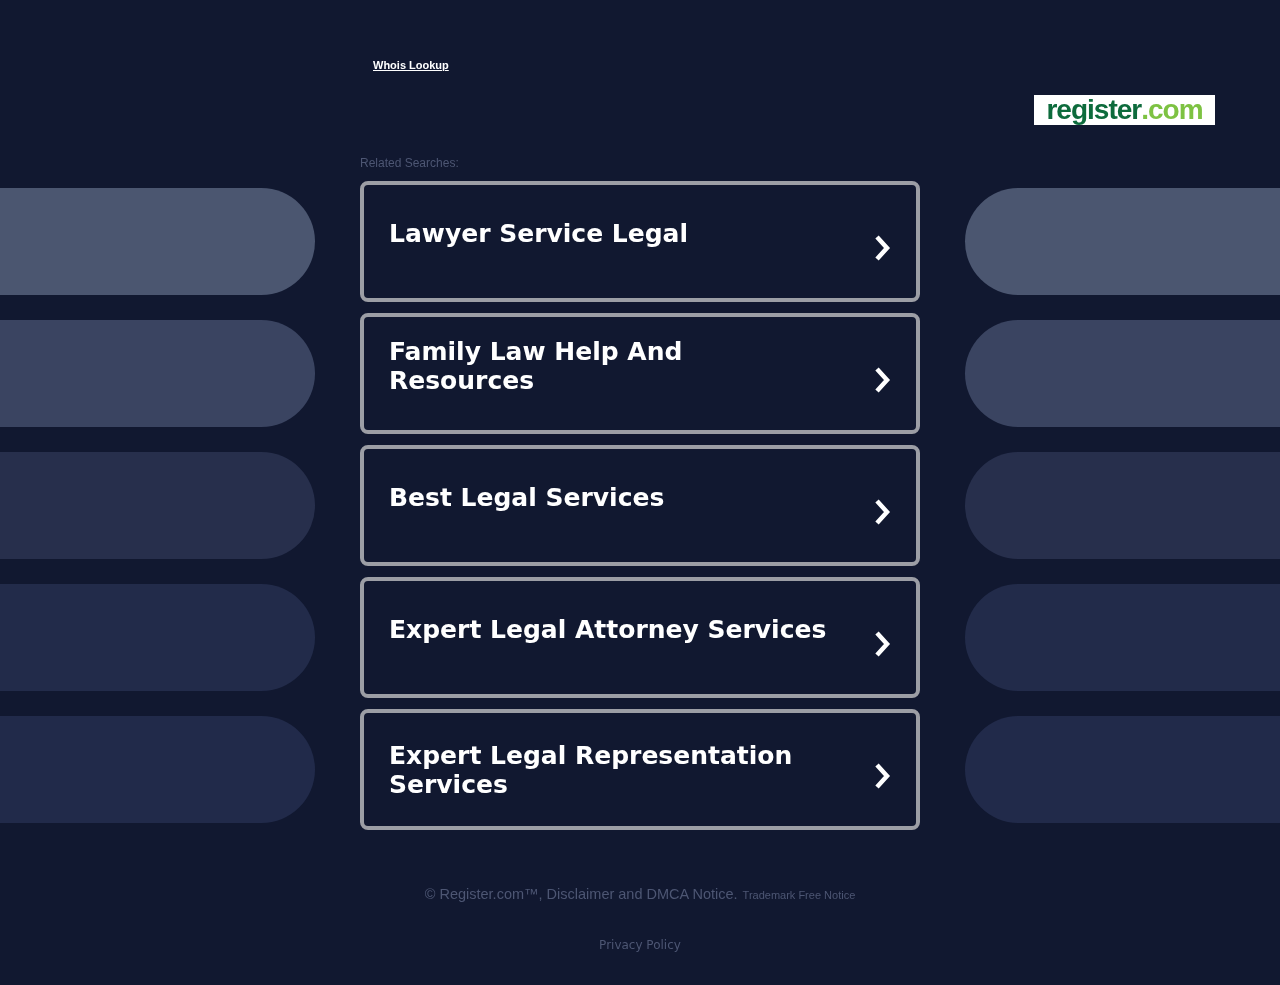  Describe the element at coordinates (1124, 110) in the screenshot. I see `logo: register.com` at that location.